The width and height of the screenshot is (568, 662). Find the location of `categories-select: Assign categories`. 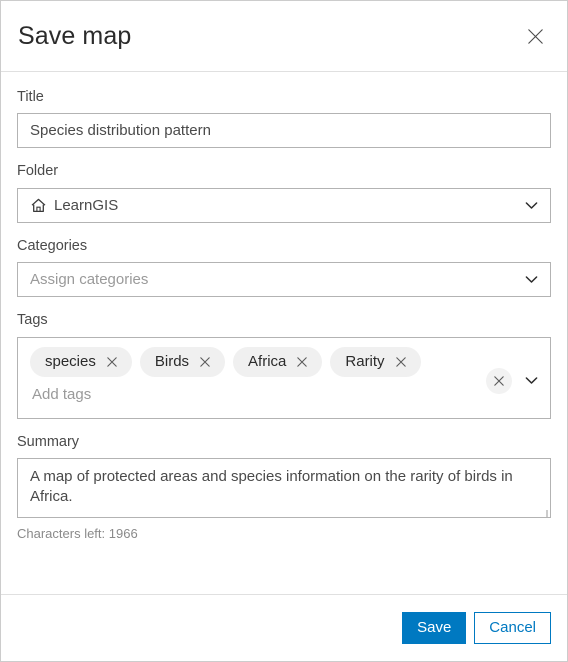

categories-select: Assign categories is located at coordinates (284, 280).